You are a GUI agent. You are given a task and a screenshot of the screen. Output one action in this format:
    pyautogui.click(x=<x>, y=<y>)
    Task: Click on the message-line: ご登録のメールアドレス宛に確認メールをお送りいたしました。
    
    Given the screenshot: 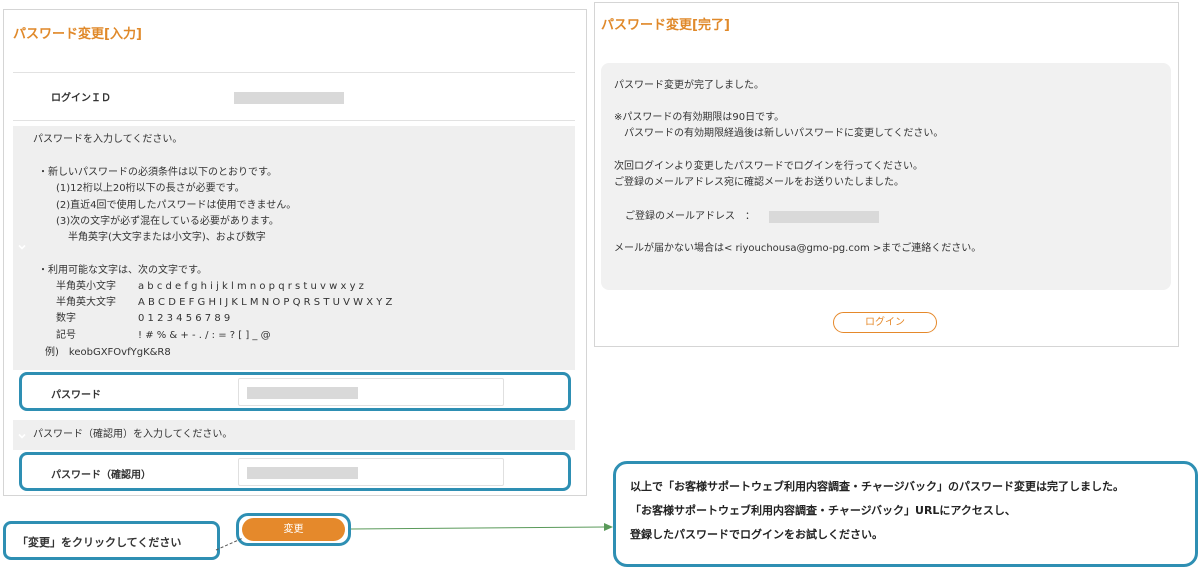 What is the action you would take?
    pyautogui.click(x=759, y=182)
    